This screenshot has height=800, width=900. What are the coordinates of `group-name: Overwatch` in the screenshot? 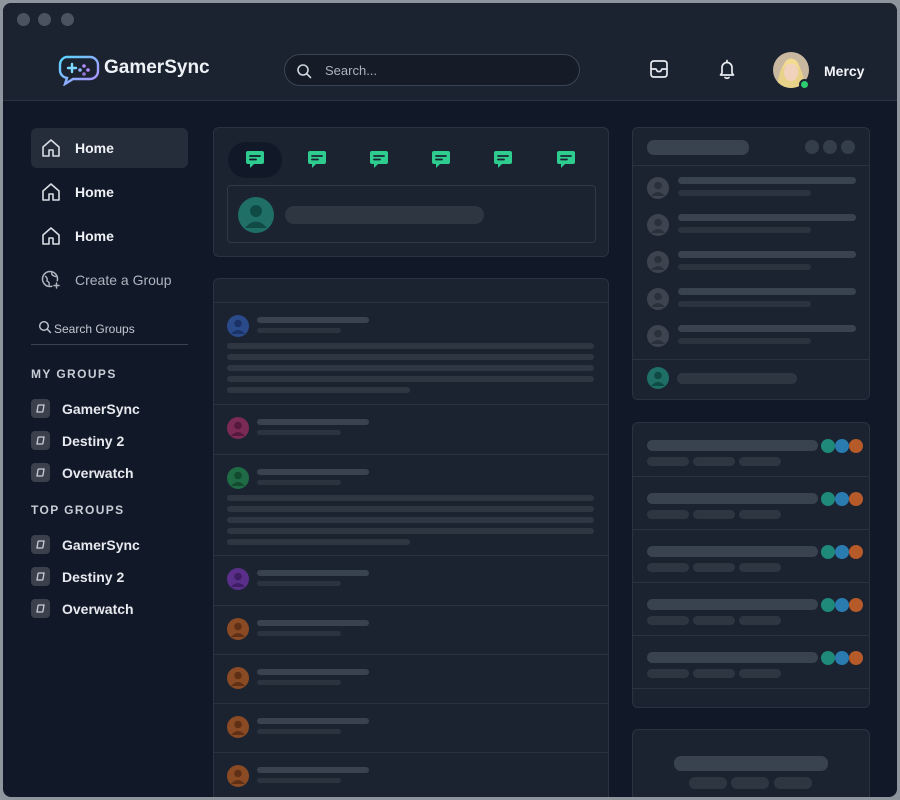 It's located at (98, 609).